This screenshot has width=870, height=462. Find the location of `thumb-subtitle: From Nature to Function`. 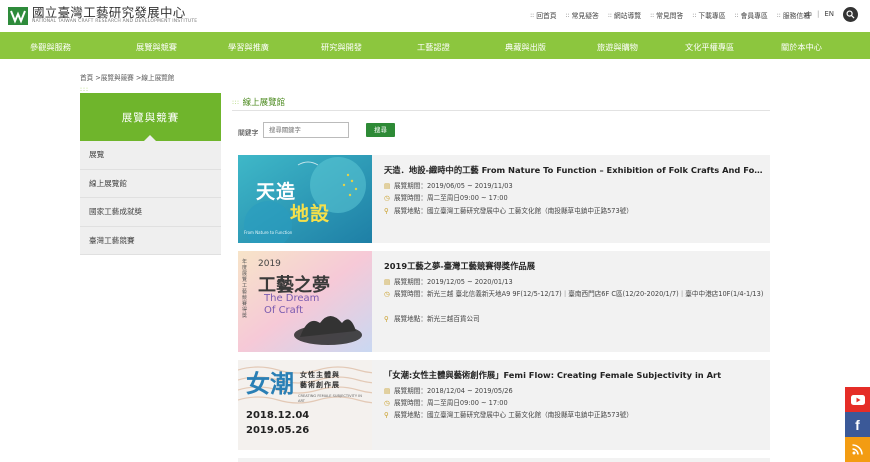

thumb-subtitle: From Nature to Function is located at coordinates (268, 232).